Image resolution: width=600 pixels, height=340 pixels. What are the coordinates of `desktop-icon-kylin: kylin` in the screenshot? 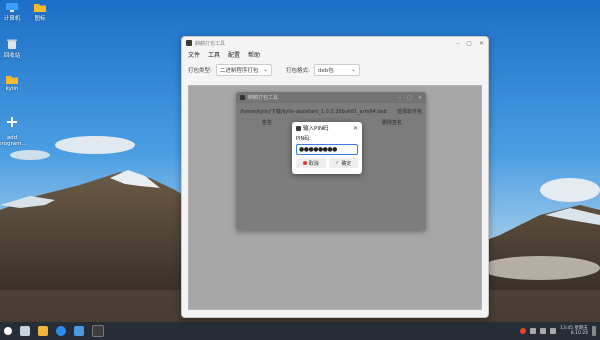 It's located at (13, 83).